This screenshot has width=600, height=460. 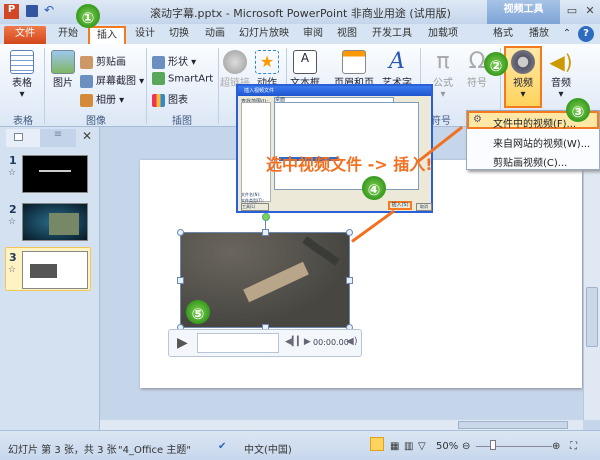 What do you see at coordinates (394, 446) in the screenshot?
I see `slide-sorter-icon: ▦` at bounding box center [394, 446].